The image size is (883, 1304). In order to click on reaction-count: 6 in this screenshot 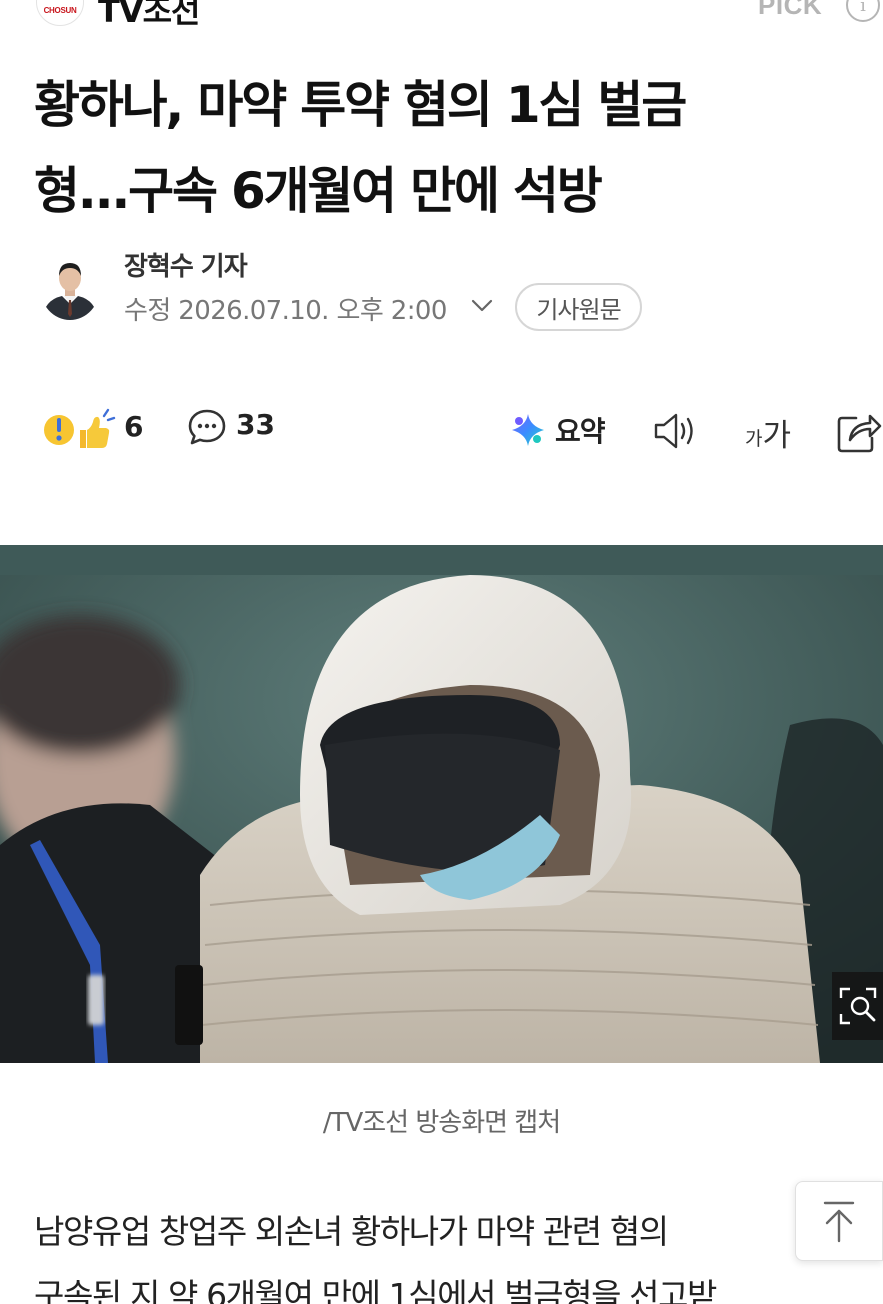, I will do `click(134, 426)`.